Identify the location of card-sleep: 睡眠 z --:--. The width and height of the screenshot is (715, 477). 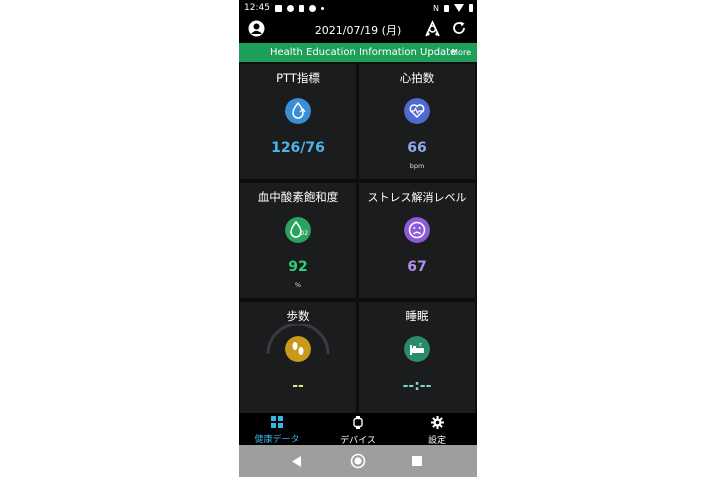
(417, 359).